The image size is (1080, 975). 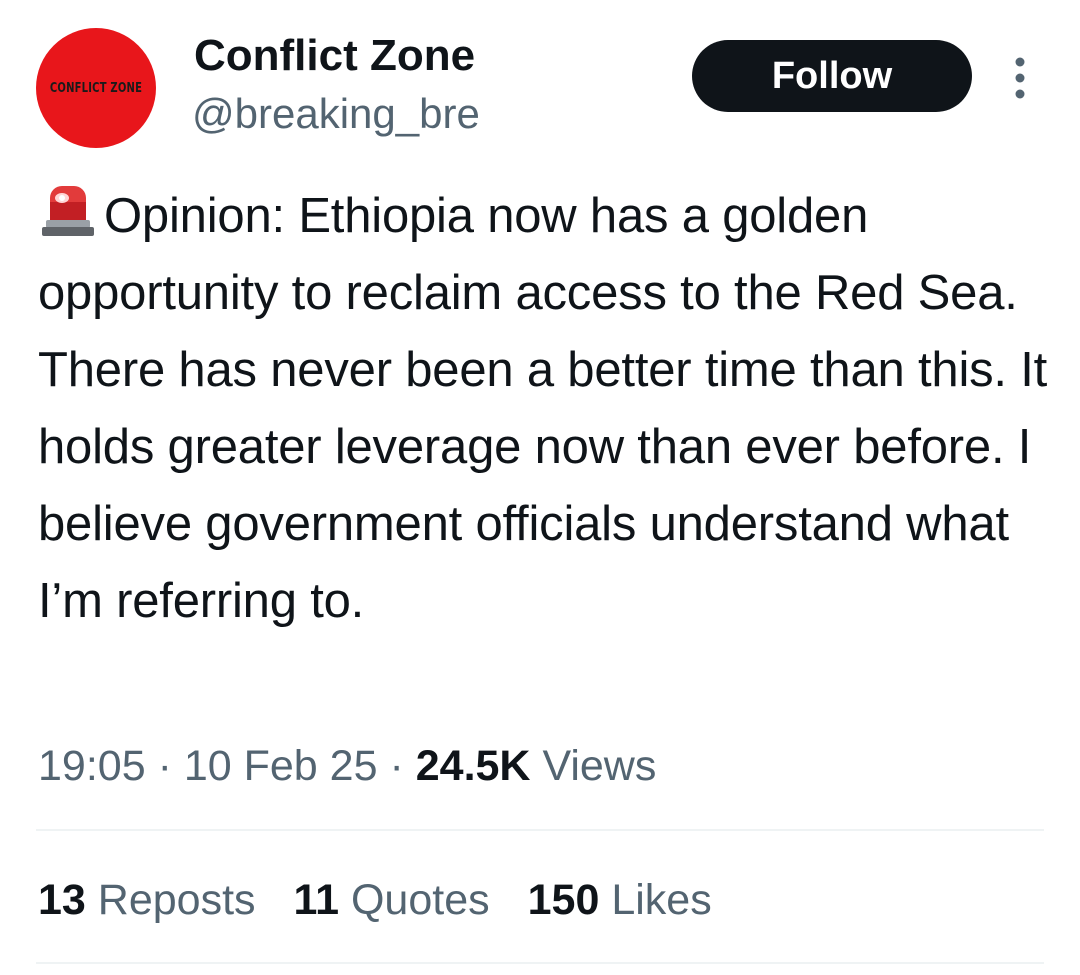 What do you see at coordinates (176, 900) in the screenshot?
I see `reposts-label: Reposts` at bounding box center [176, 900].